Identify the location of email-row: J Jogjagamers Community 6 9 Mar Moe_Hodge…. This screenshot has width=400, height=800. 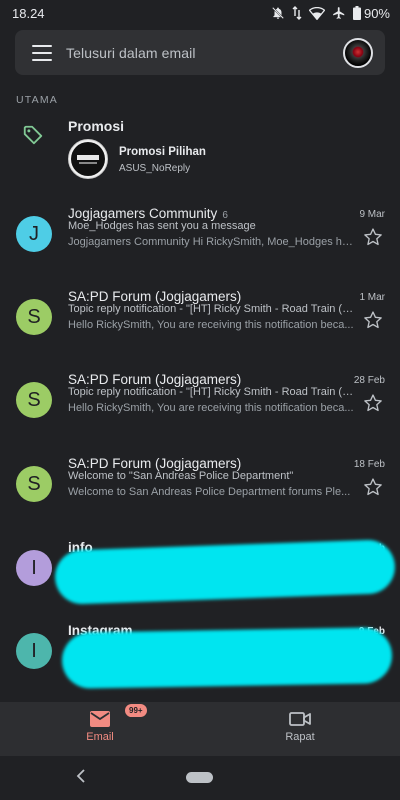
(200, 250).